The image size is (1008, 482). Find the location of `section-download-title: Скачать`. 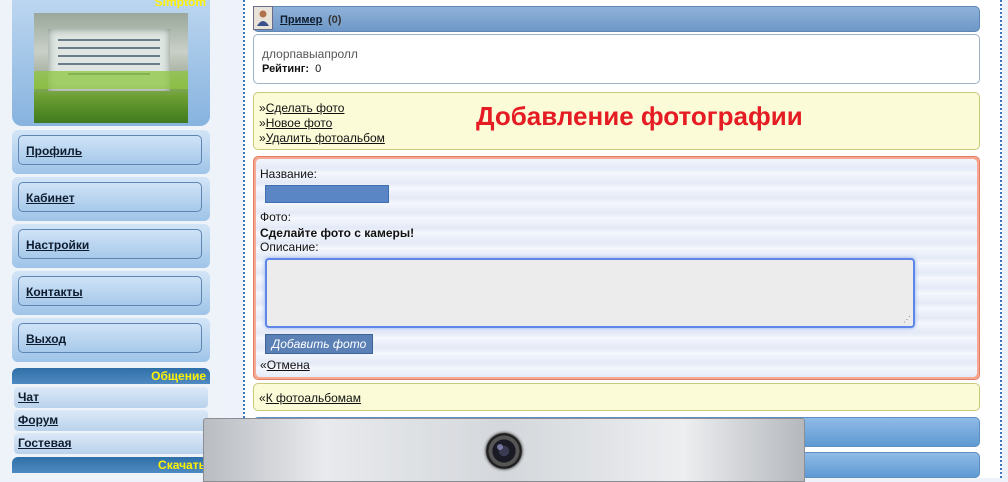

section-download-title: Скачать is located at coordinates (182, 465).